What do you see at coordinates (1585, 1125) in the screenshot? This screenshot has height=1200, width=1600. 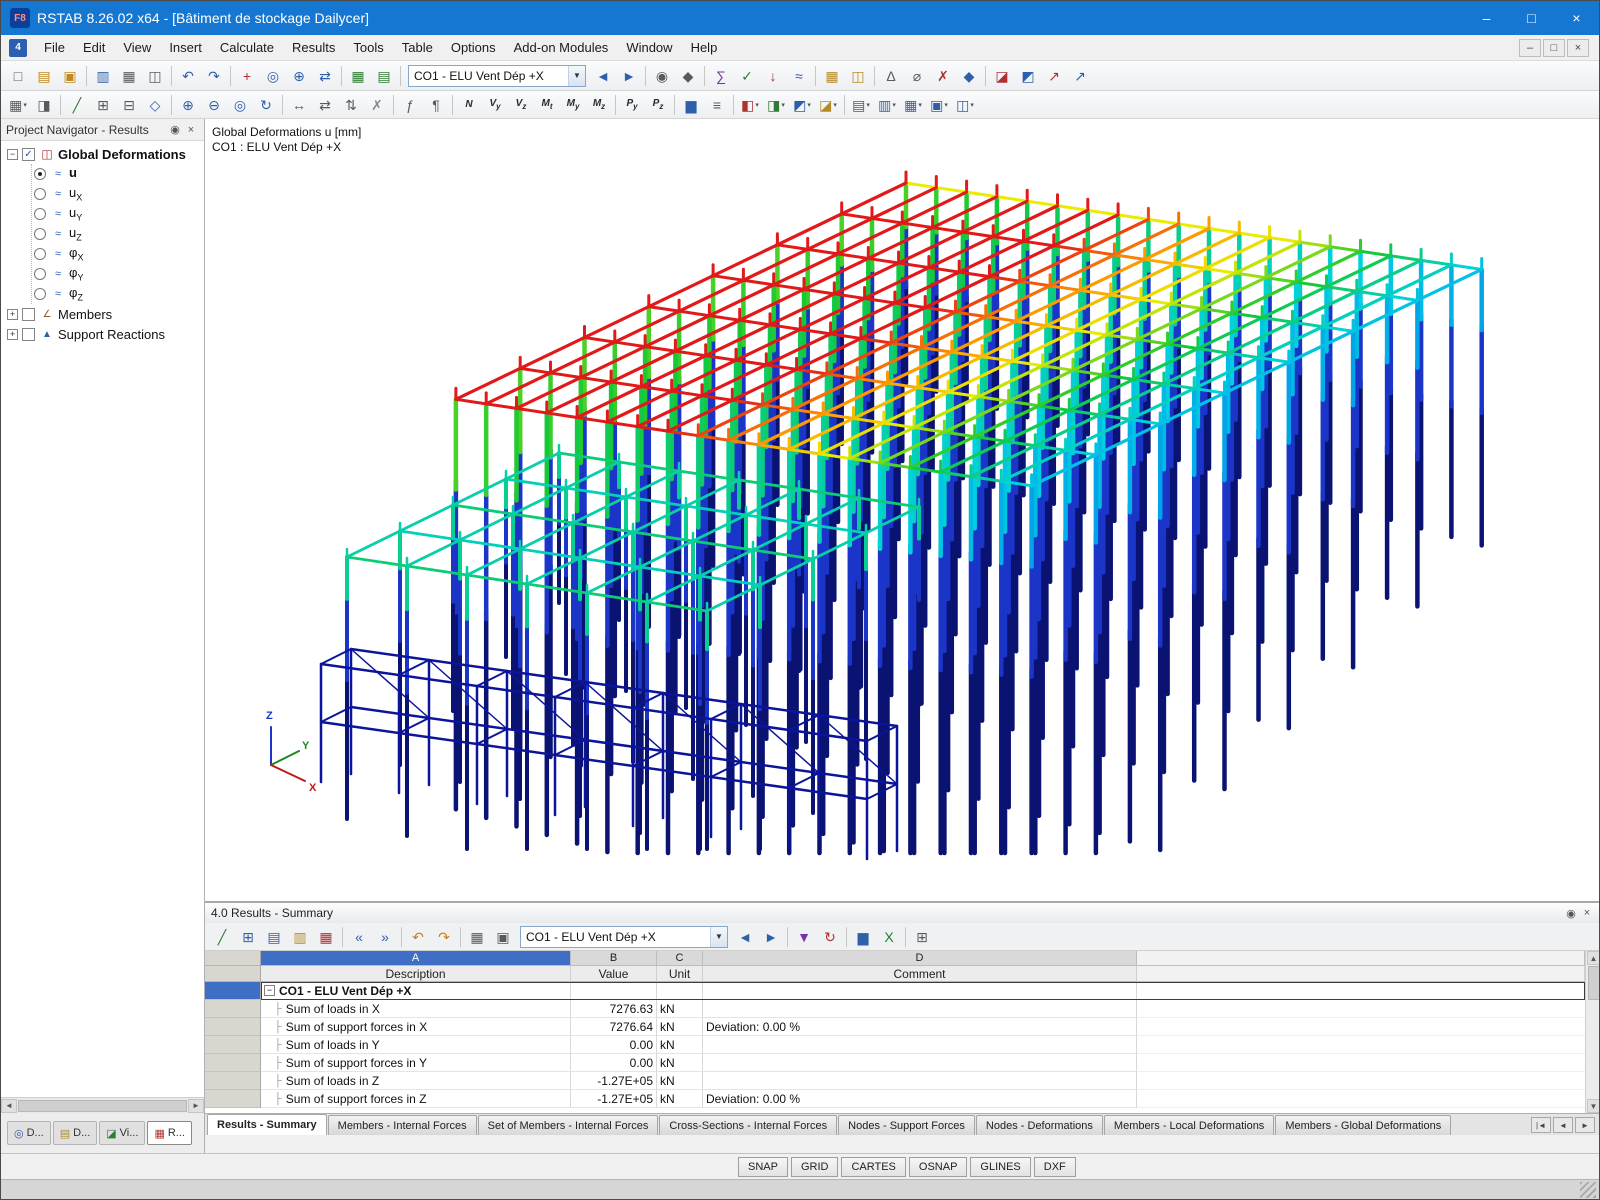 I see `next-tab-button: ►` at bounding box center [1585, 1125].